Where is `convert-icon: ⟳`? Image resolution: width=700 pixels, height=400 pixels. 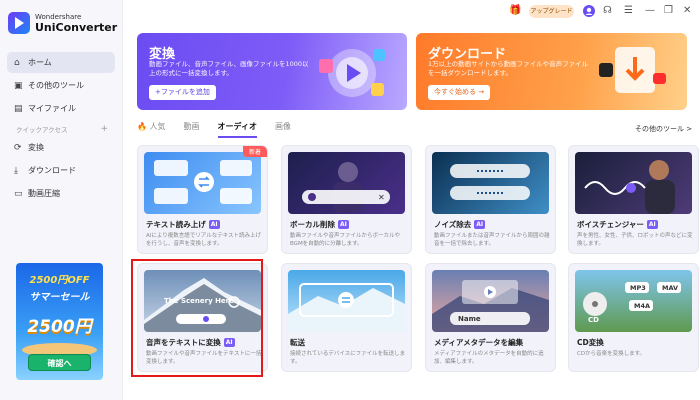
convert-icon: ⟳ is located at coordinates (18, 147).